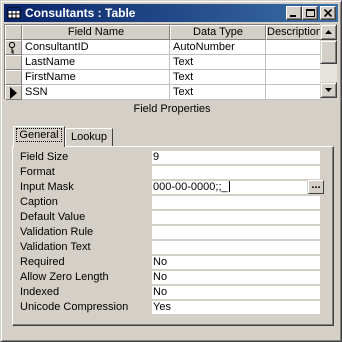 This screenshot has width=342, height=342. What do you see at coordinates (236, 247) in the screenshot?
I see `validation-text-input` at bounding box center [236, 247].